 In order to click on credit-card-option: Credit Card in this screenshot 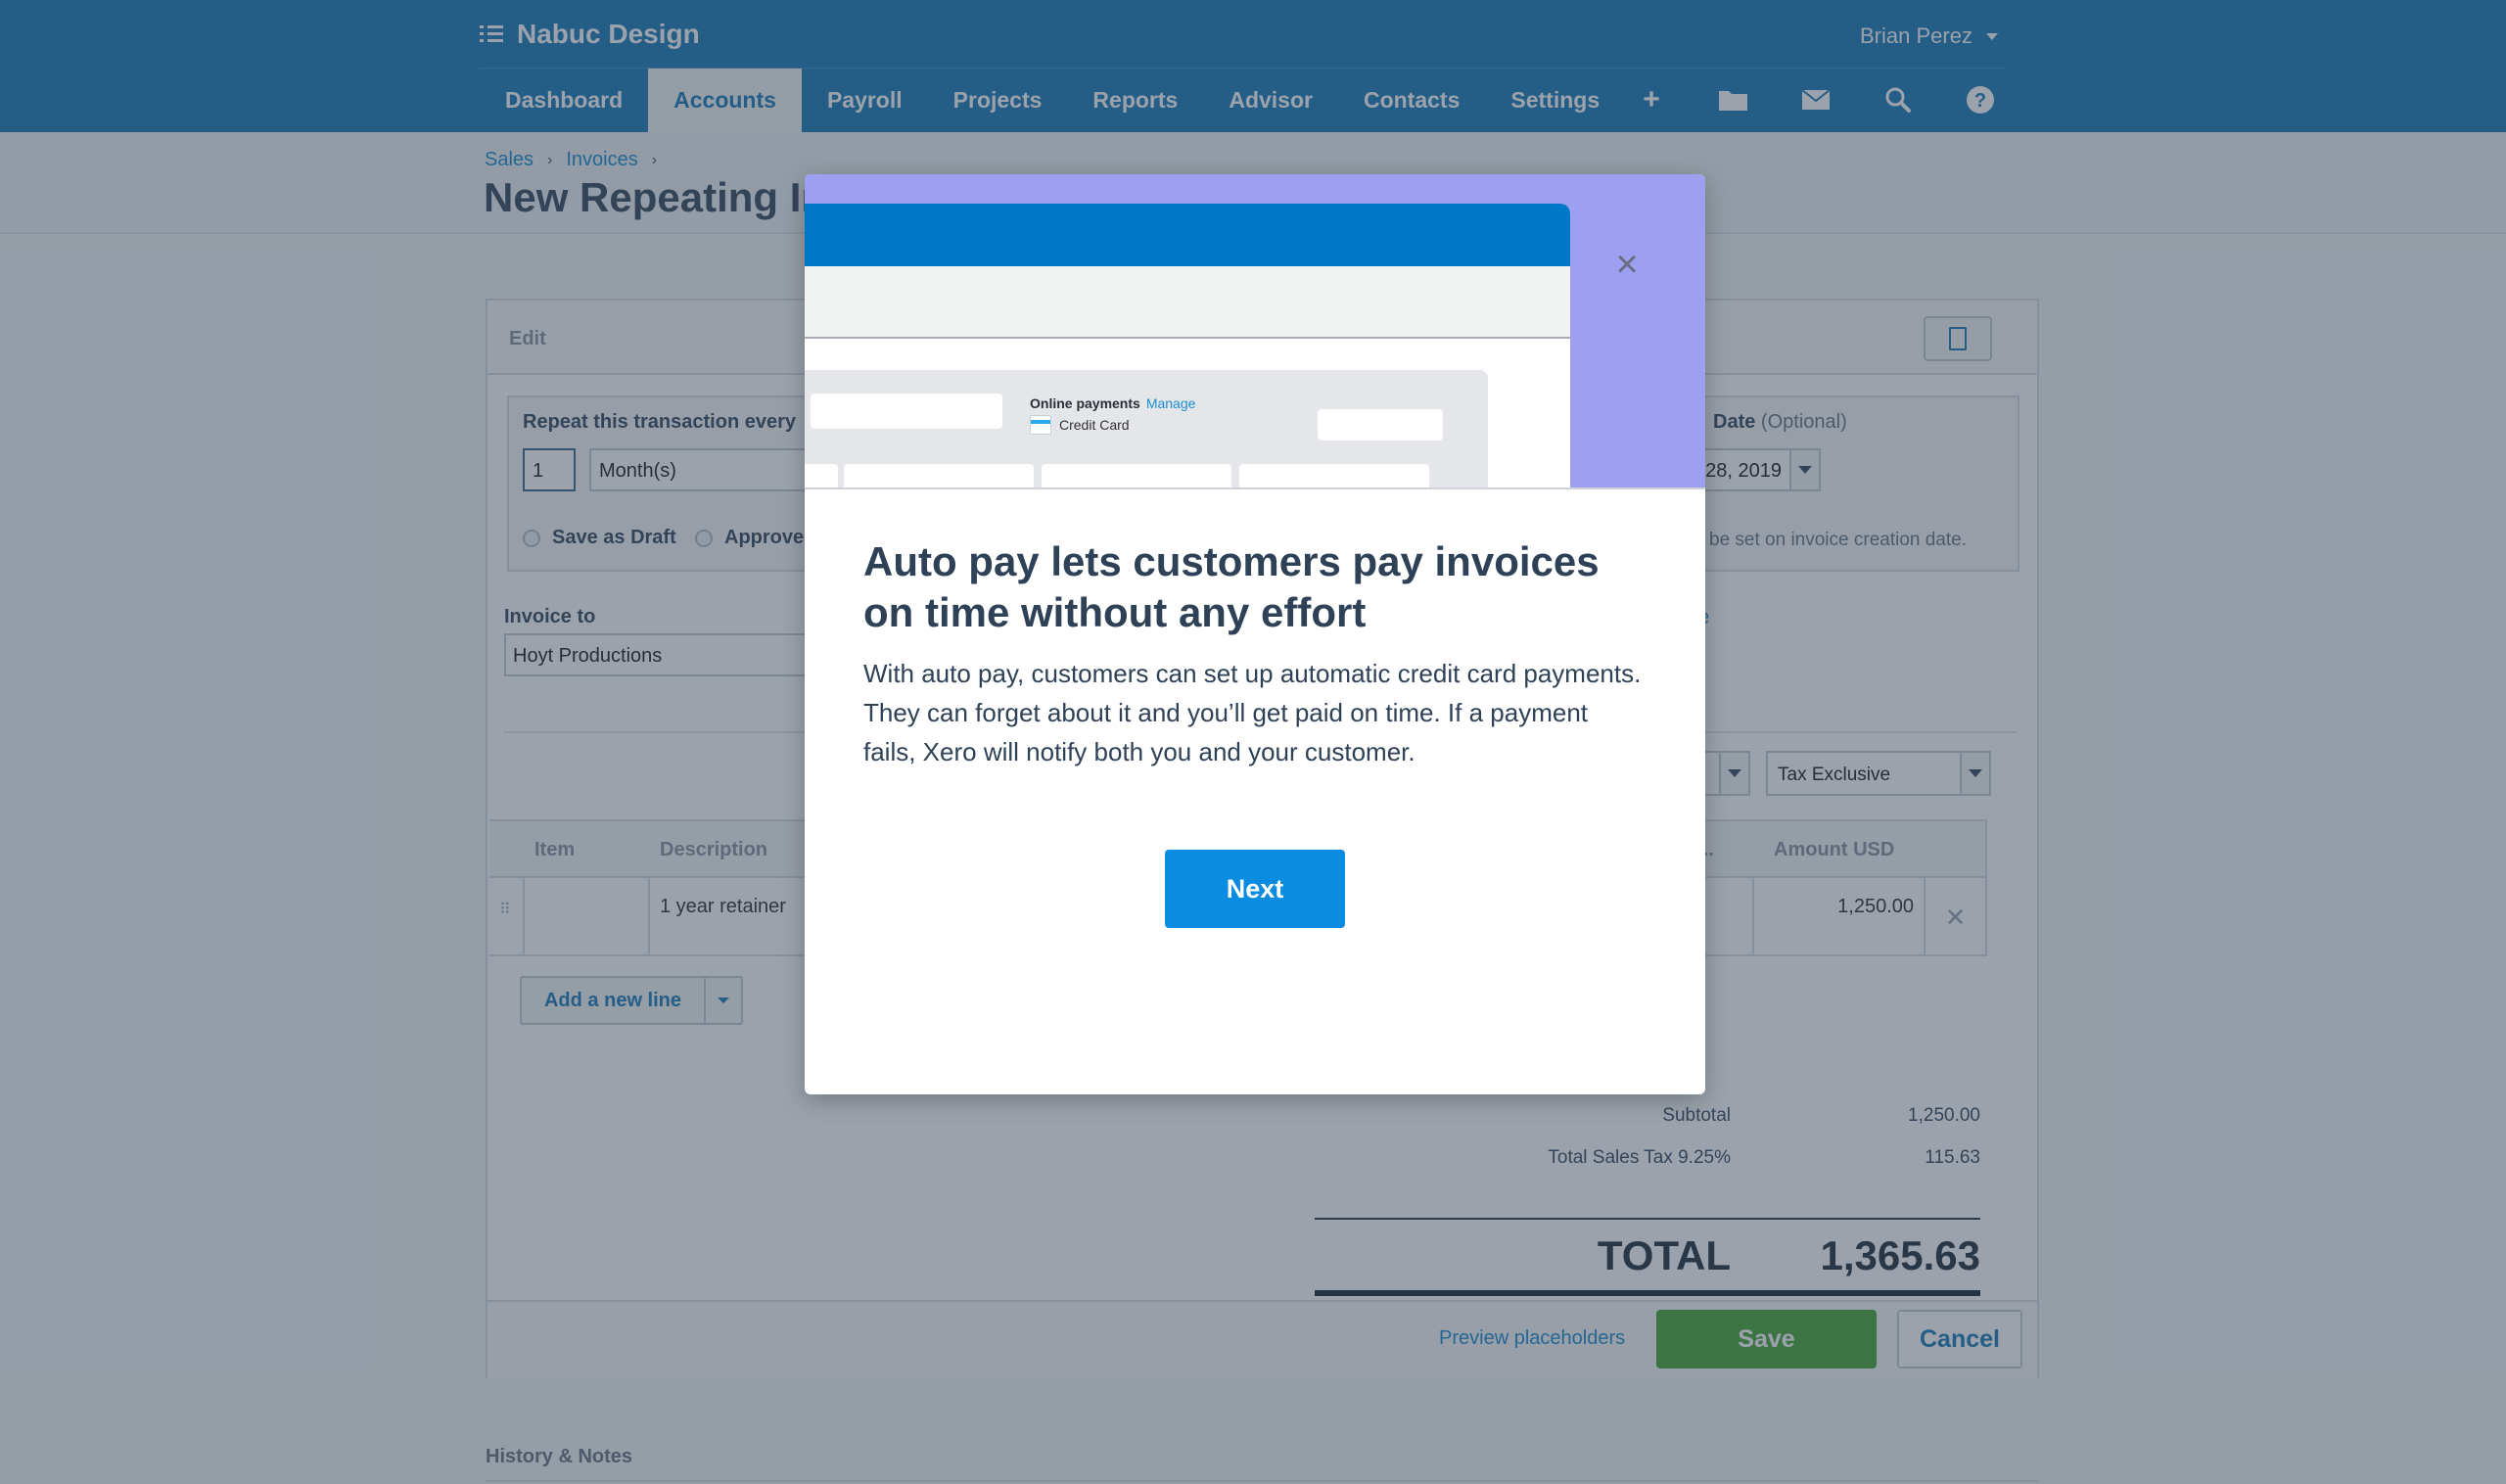, I will do `click(1080, 425)`.